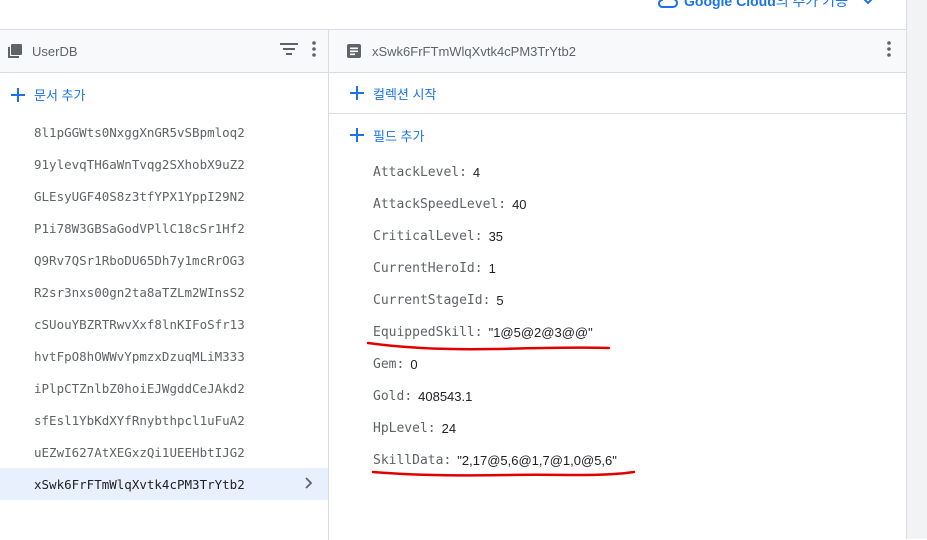 This screenshot has width=927, height=540. What do you see at coordinates (385, 364) in the screenshot?
I see `field-name: Gem` at bounding box center [385, 364].